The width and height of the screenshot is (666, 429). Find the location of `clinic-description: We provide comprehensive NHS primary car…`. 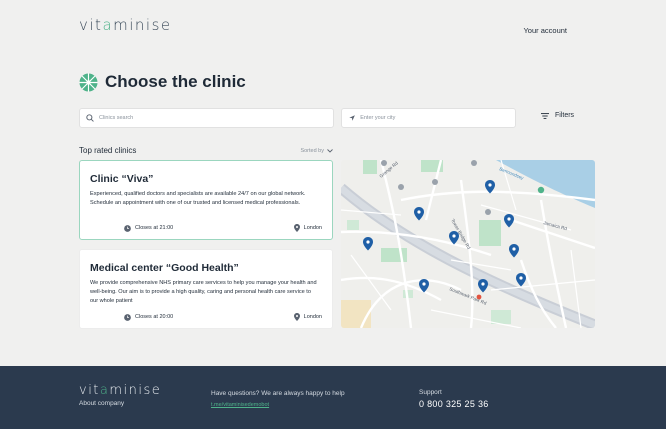

clinic-description: We provide comprehensive NHS primary car… is located at coordinates (203, 292).